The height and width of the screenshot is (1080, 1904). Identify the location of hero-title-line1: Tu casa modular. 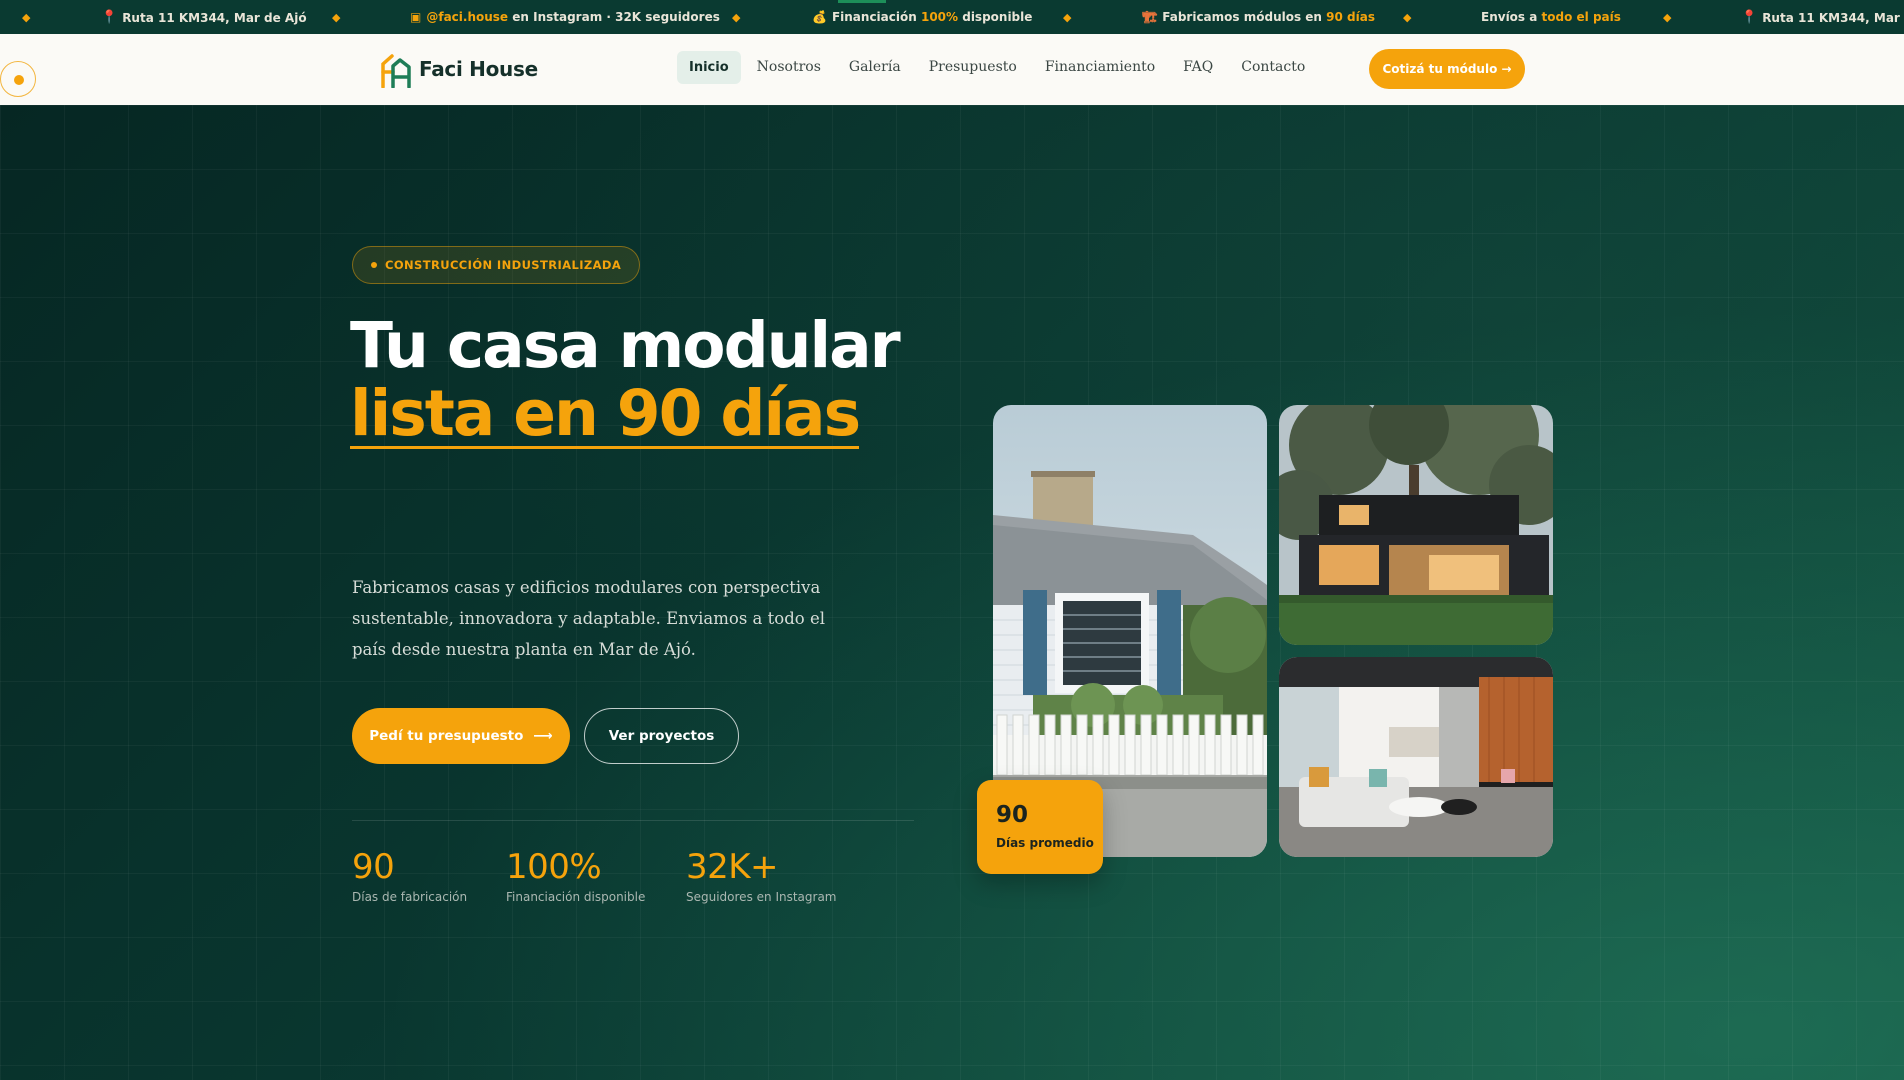
(625, 345).